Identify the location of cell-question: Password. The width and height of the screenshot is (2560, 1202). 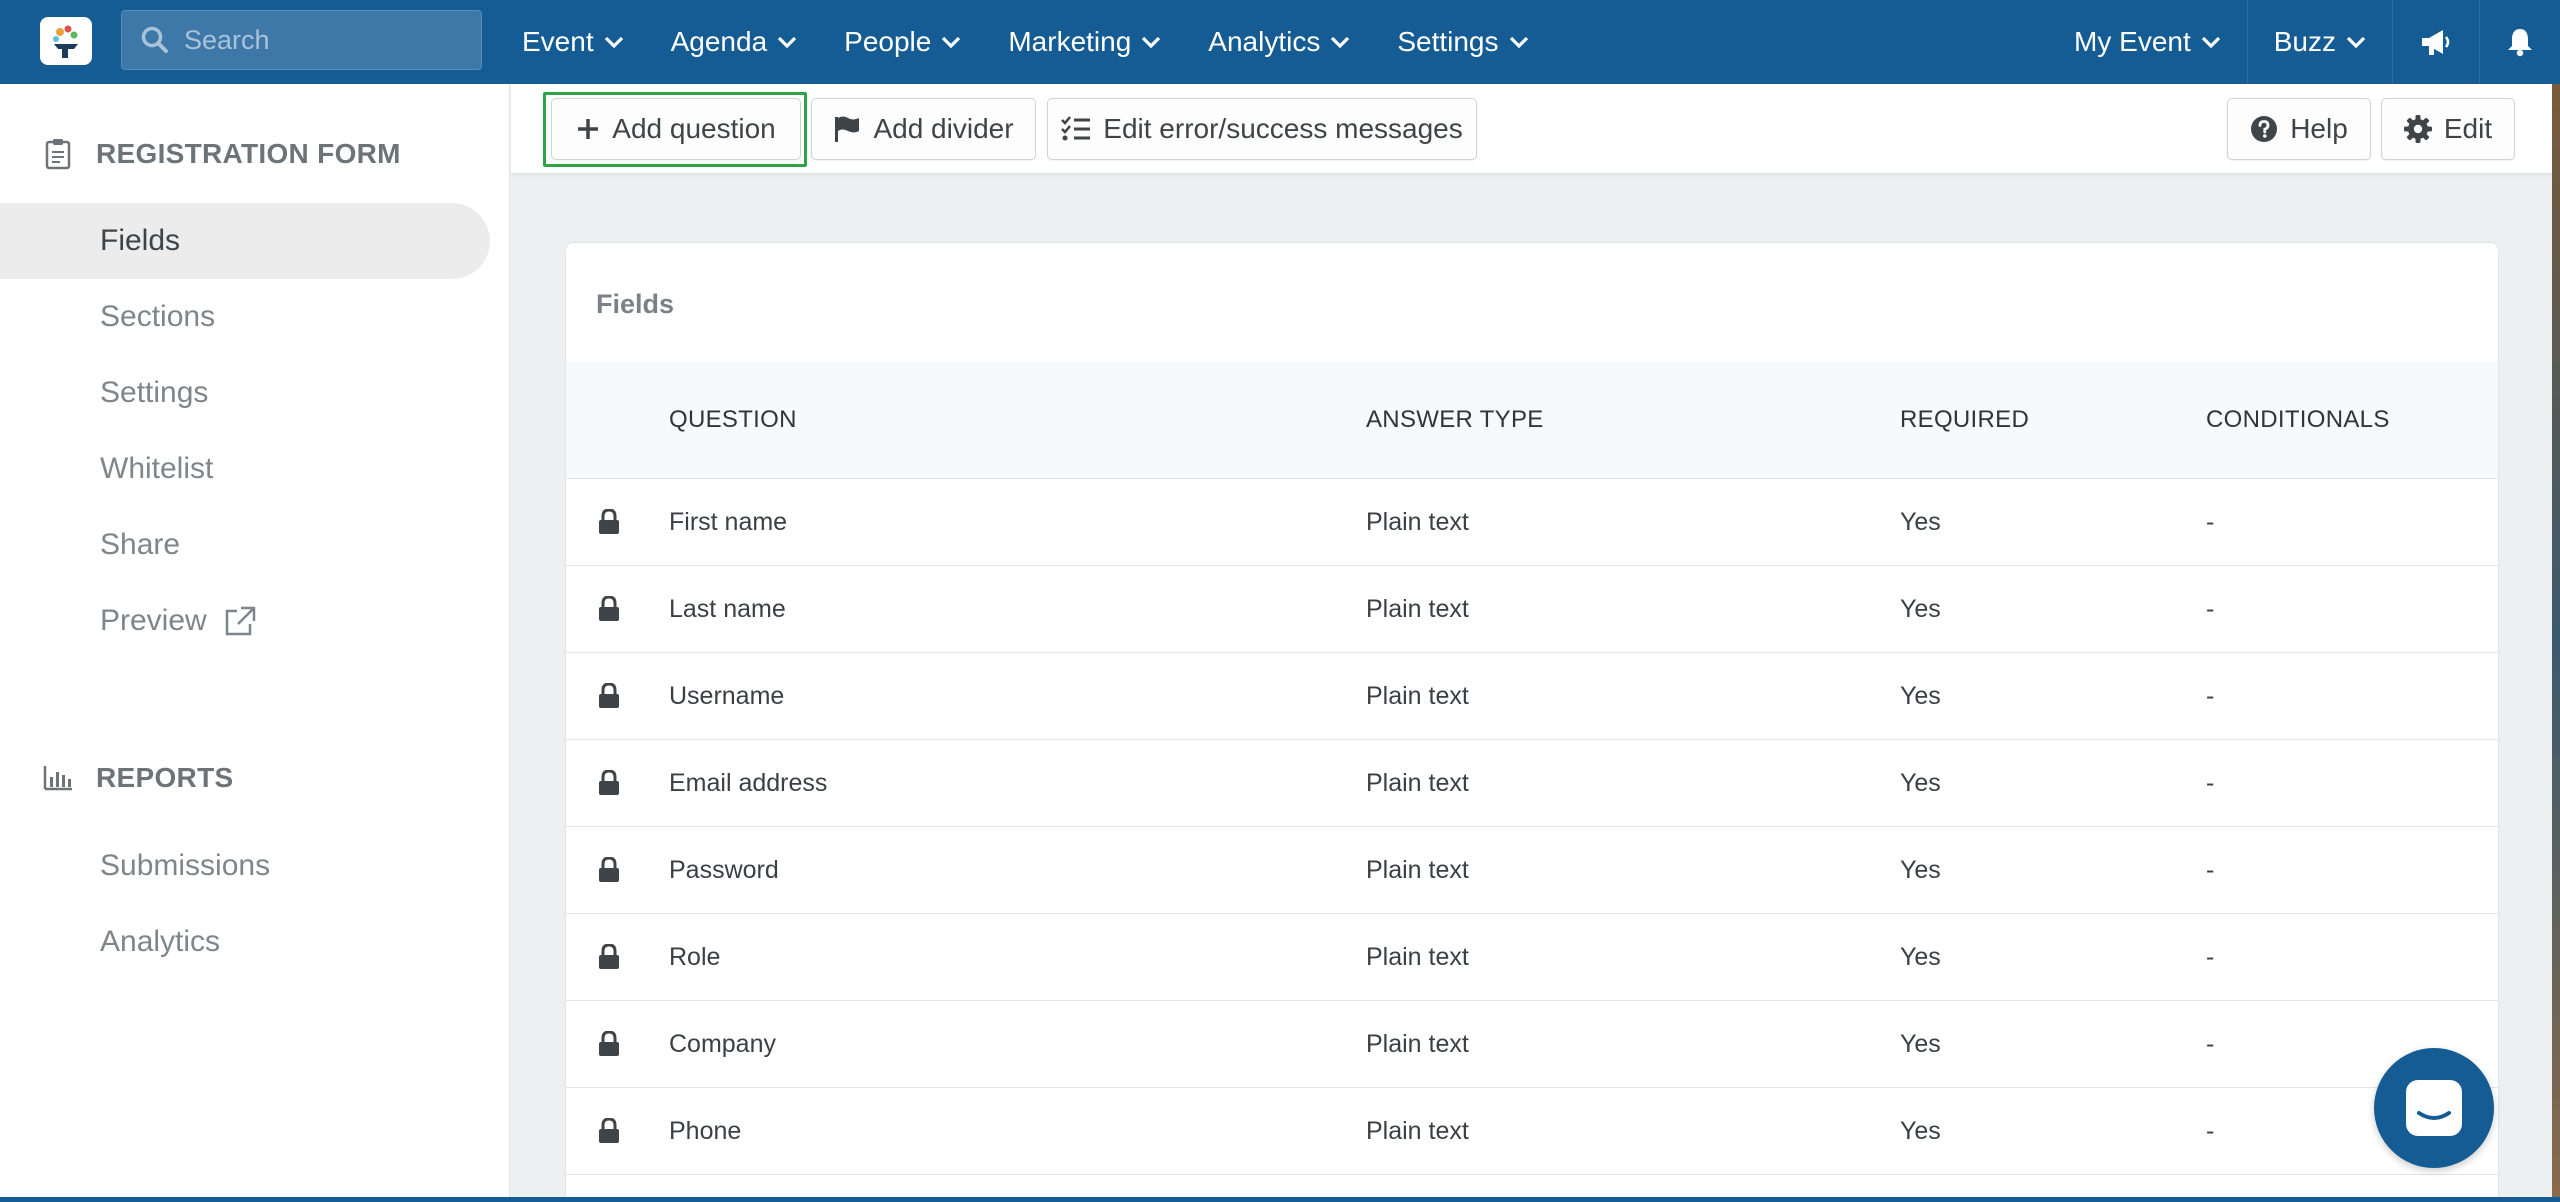
(724, 869).